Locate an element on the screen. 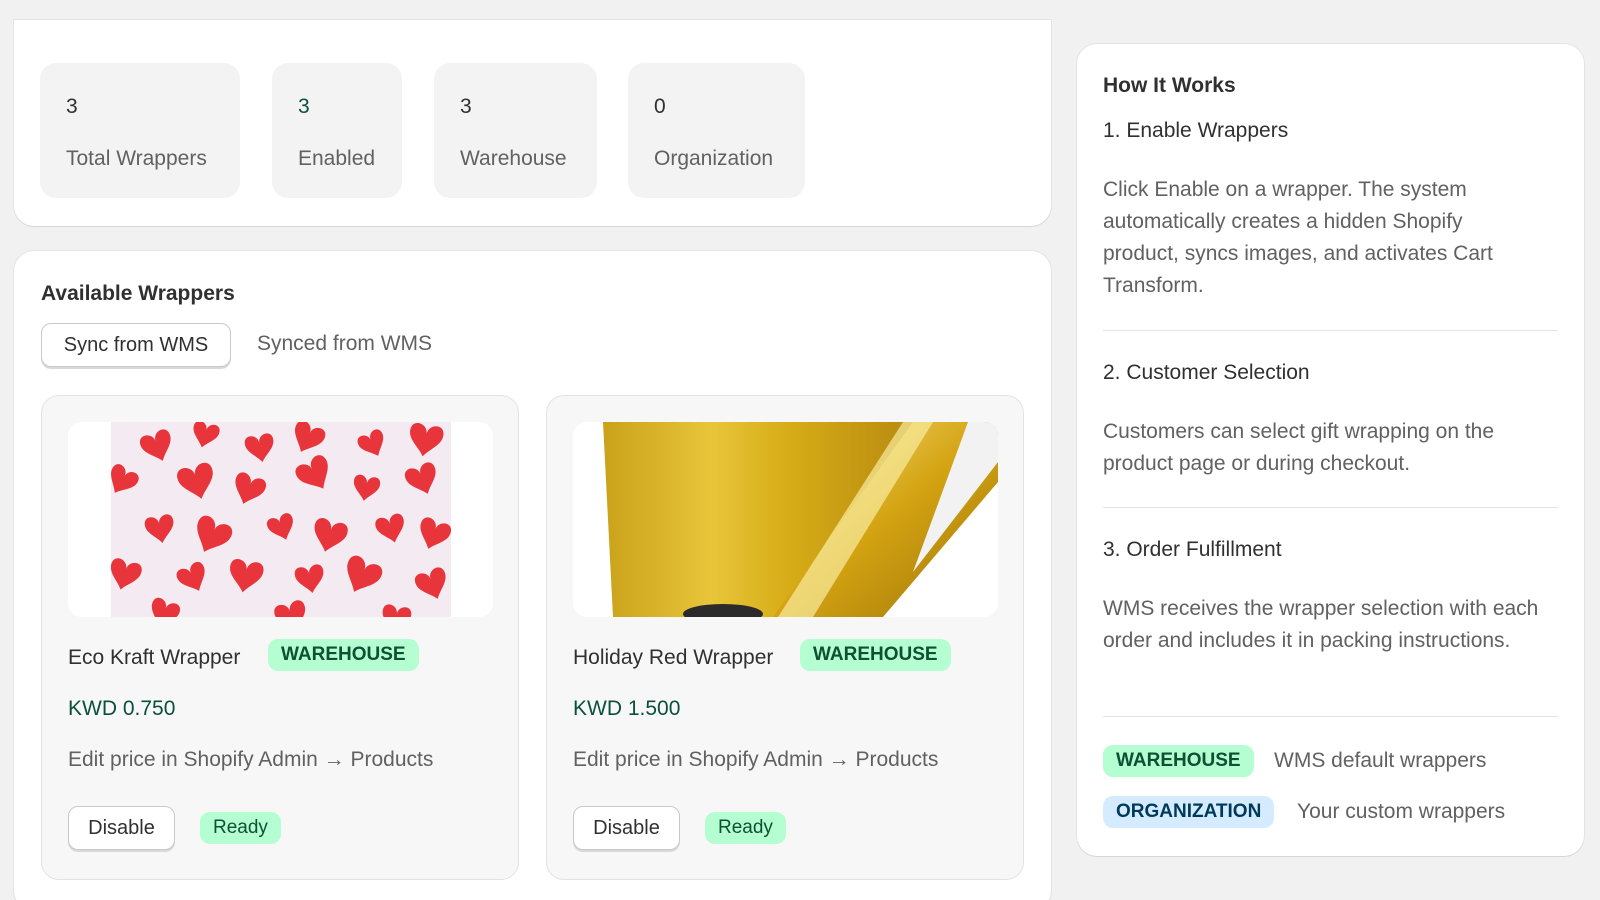  red-hearts-pattern-image is located at coordinates (280, 519).